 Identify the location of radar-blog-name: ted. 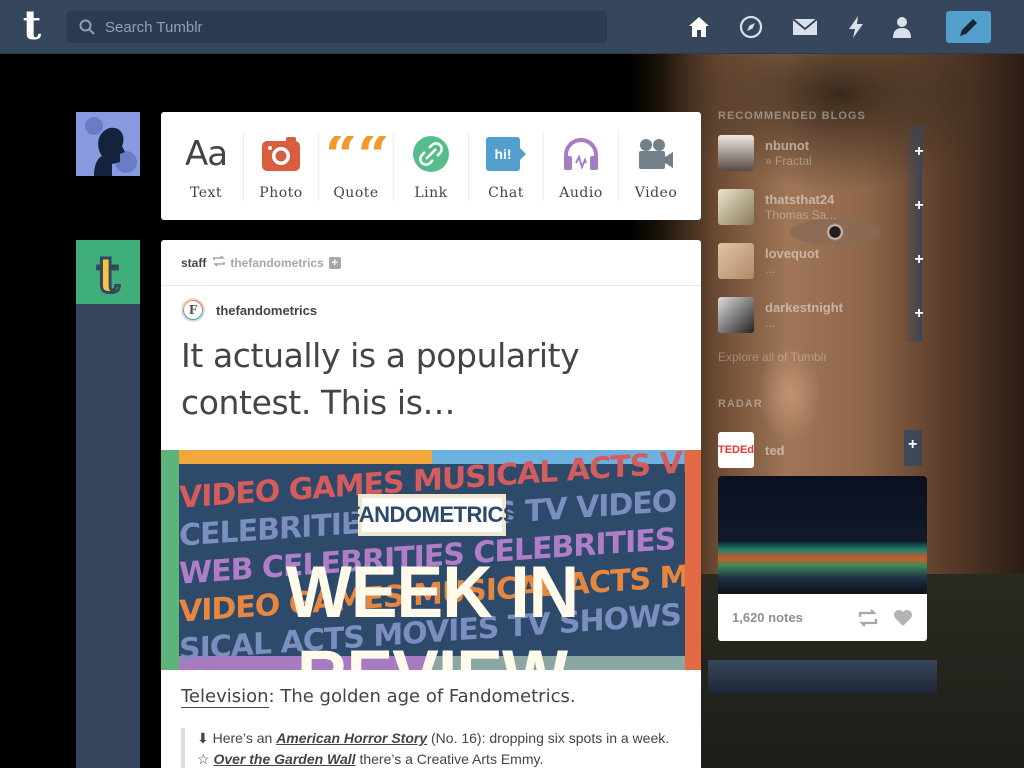
(775, 450).